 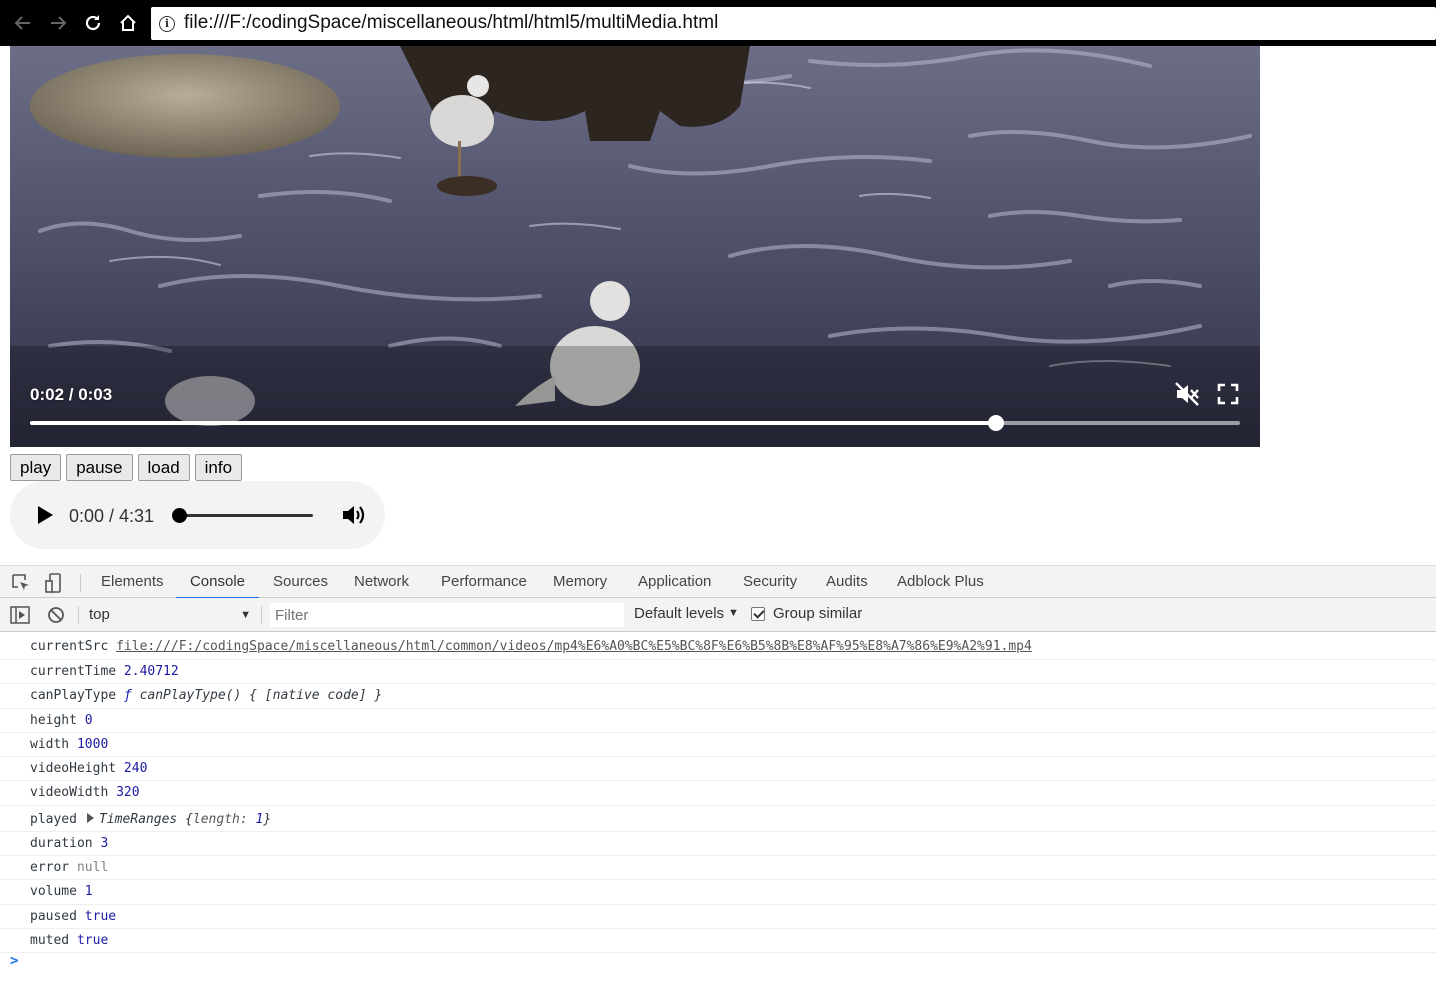 I want to click on back-arrow-icon, so click(x=23, y=23).